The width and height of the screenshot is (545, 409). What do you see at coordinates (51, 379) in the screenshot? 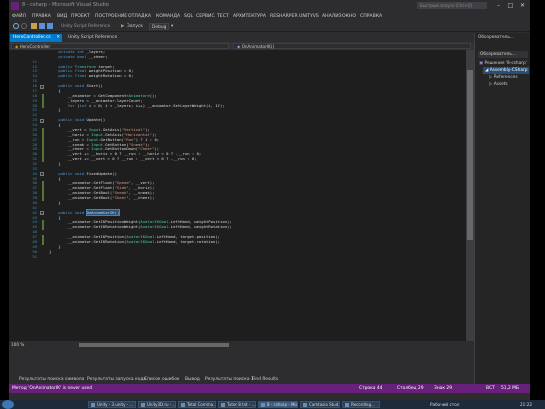
I see `tab-symbol-search-results: Результаты поиска символа` at bounding box center [51, 379].